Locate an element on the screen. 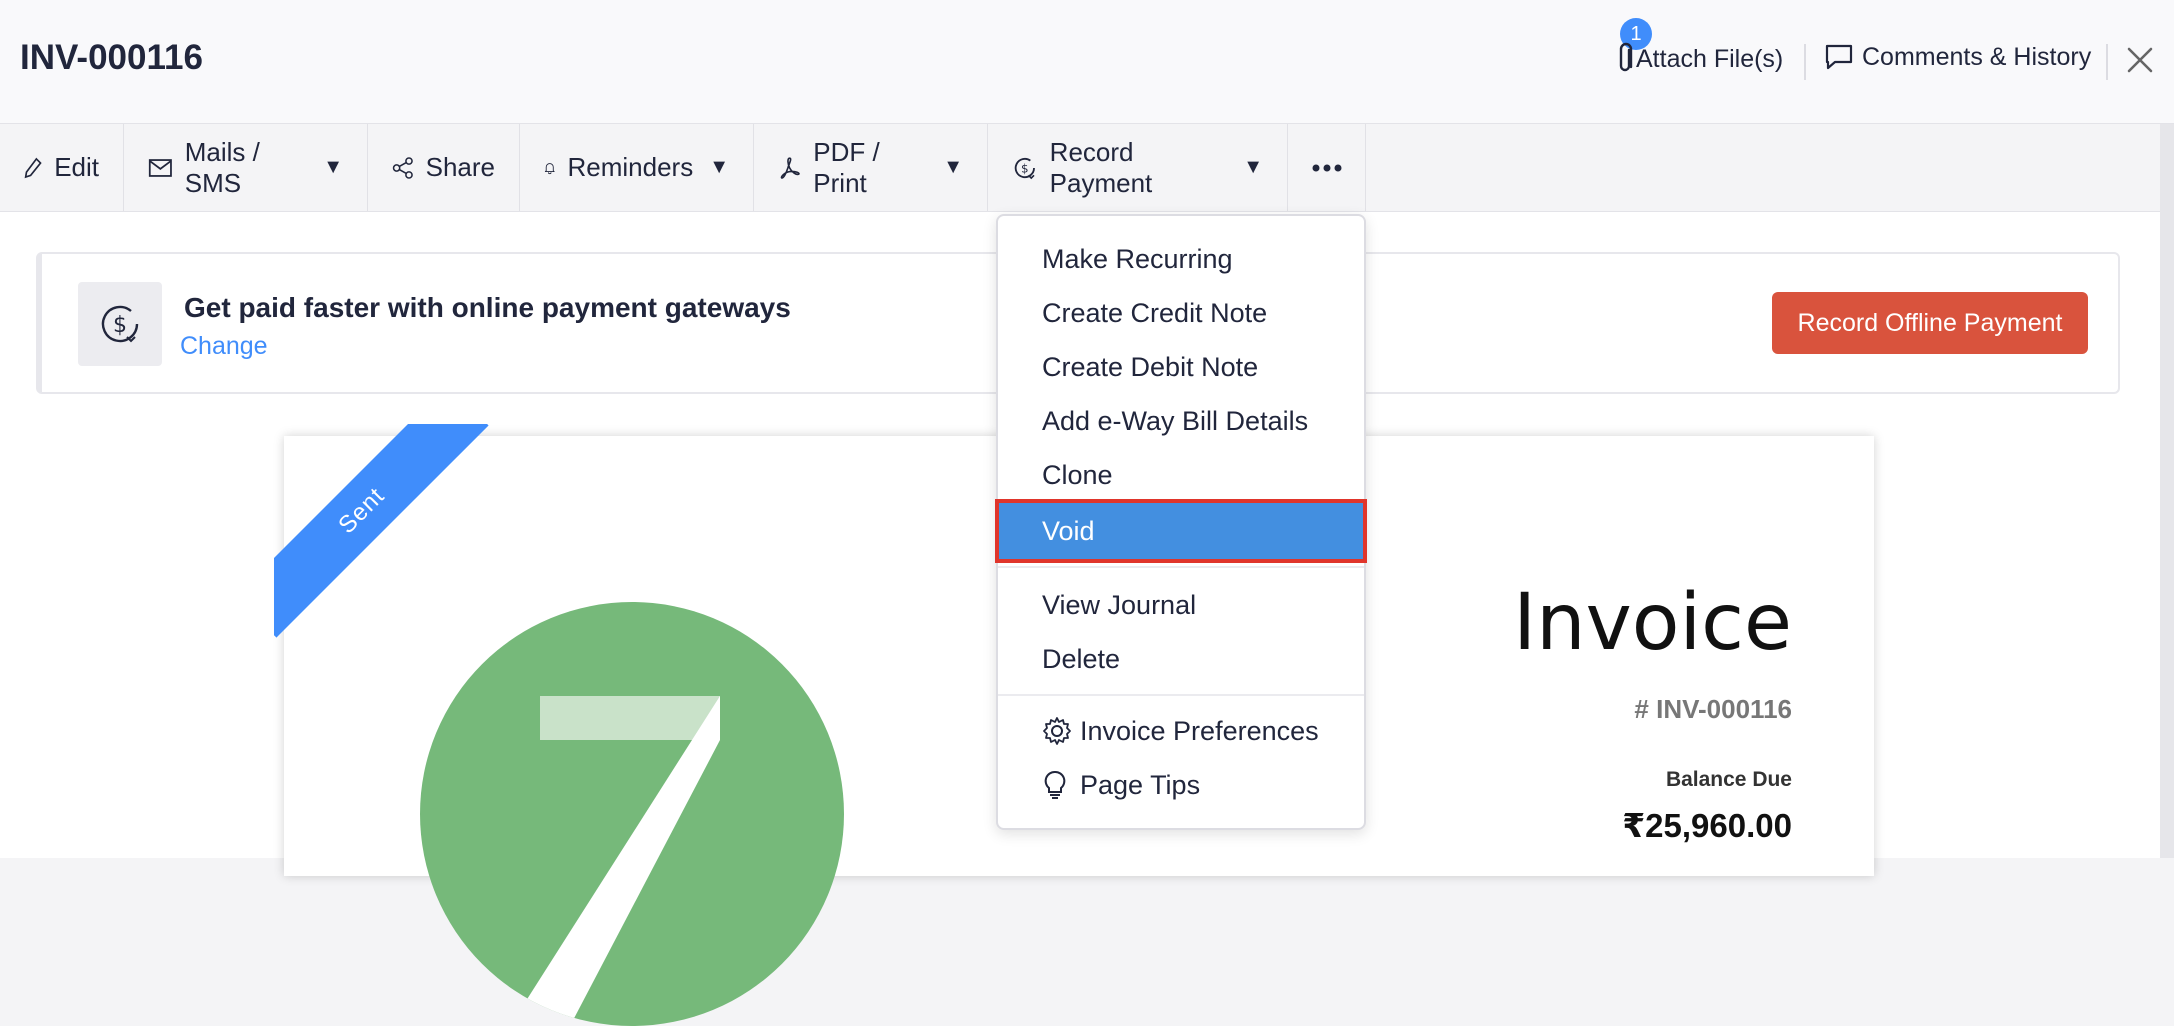 This screenshot has width=2174, height=1026. attach-files-button: Attach File(s) is located at coordinates (1698, 59).